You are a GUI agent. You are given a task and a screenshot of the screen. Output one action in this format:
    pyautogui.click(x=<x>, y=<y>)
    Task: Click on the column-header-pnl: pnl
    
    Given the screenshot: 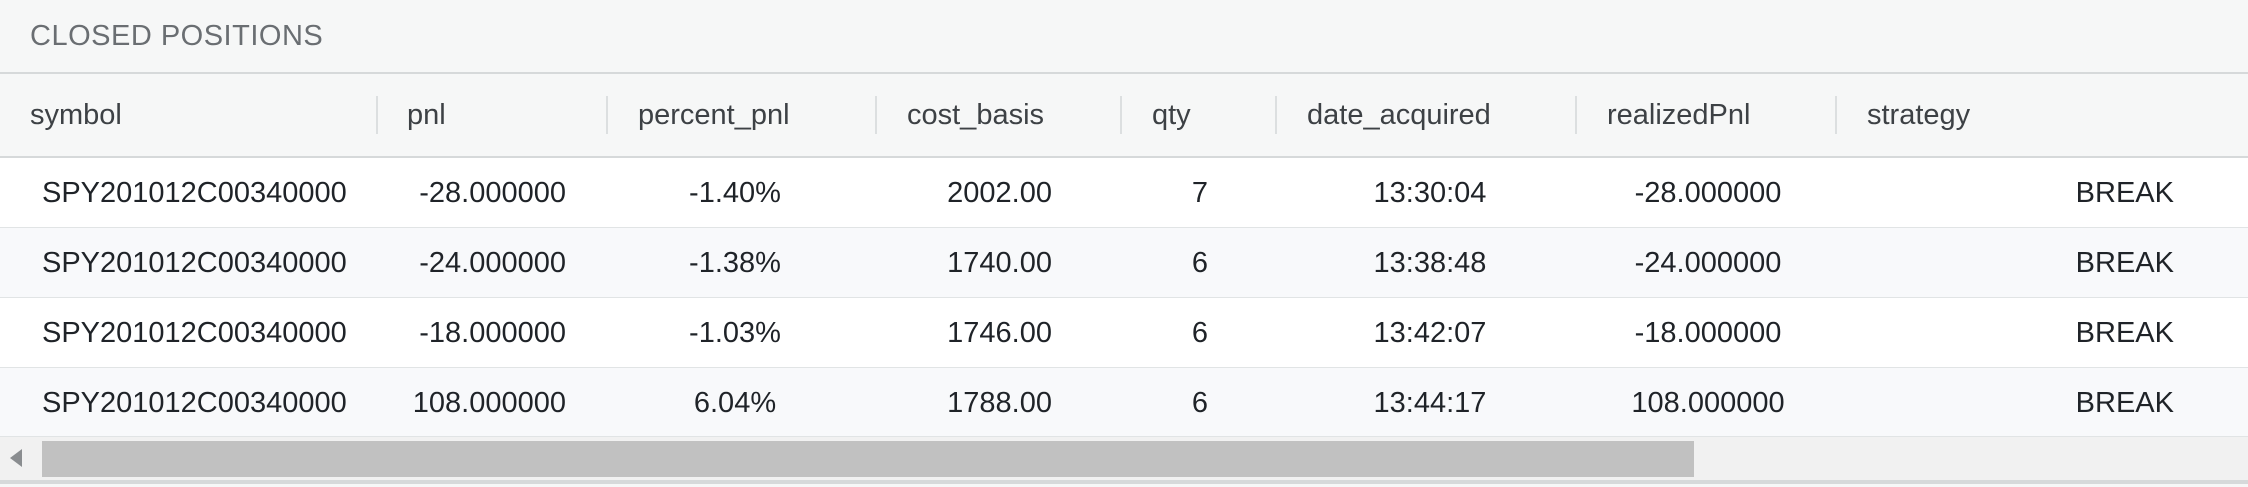 What is the action you would take?
    pyautogui.click(x=507, y=115)
    